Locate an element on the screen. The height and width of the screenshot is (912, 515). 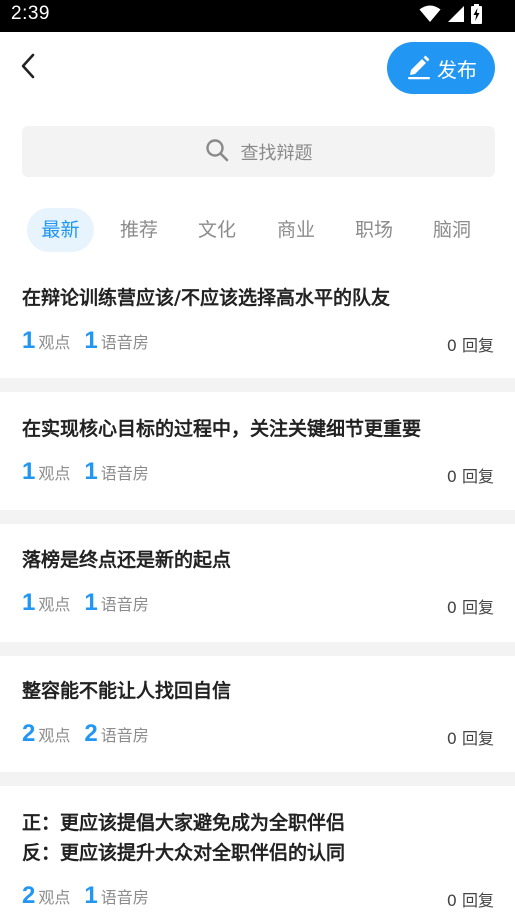
status-bar: 2:39 is located at coordinates (257, 16).